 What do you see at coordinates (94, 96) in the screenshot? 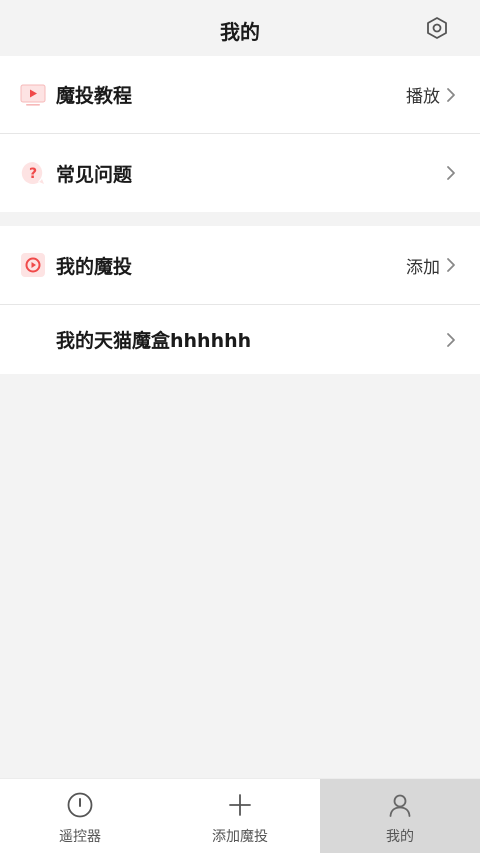
I see `row-label: 魔投教程` at bounding box center [94, 96].